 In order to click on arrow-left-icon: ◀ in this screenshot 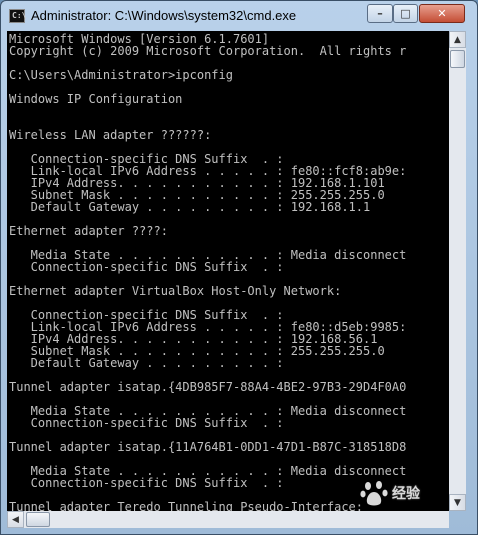, I will do `click(15, 519)`.